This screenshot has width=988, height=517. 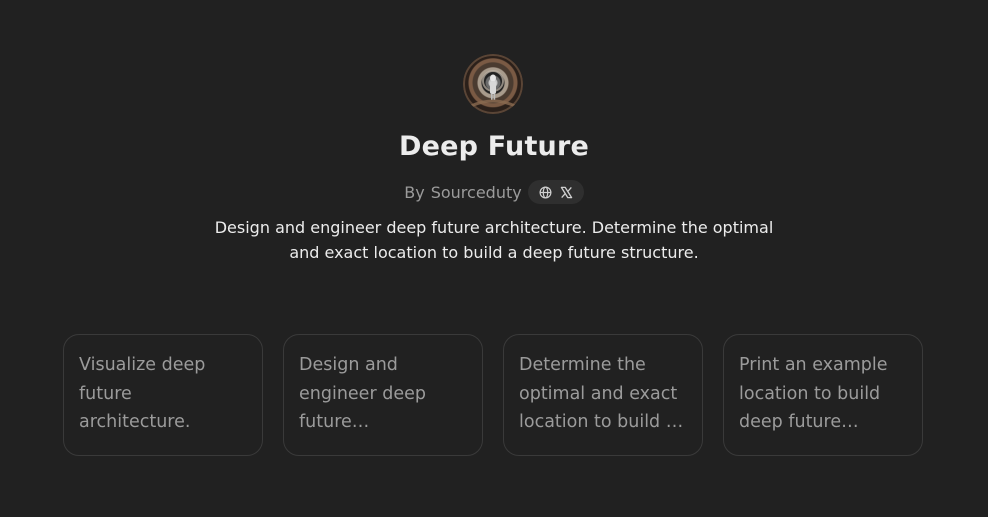 I want to click on author-line: By Sourceduty, so click(x=494, y=192).